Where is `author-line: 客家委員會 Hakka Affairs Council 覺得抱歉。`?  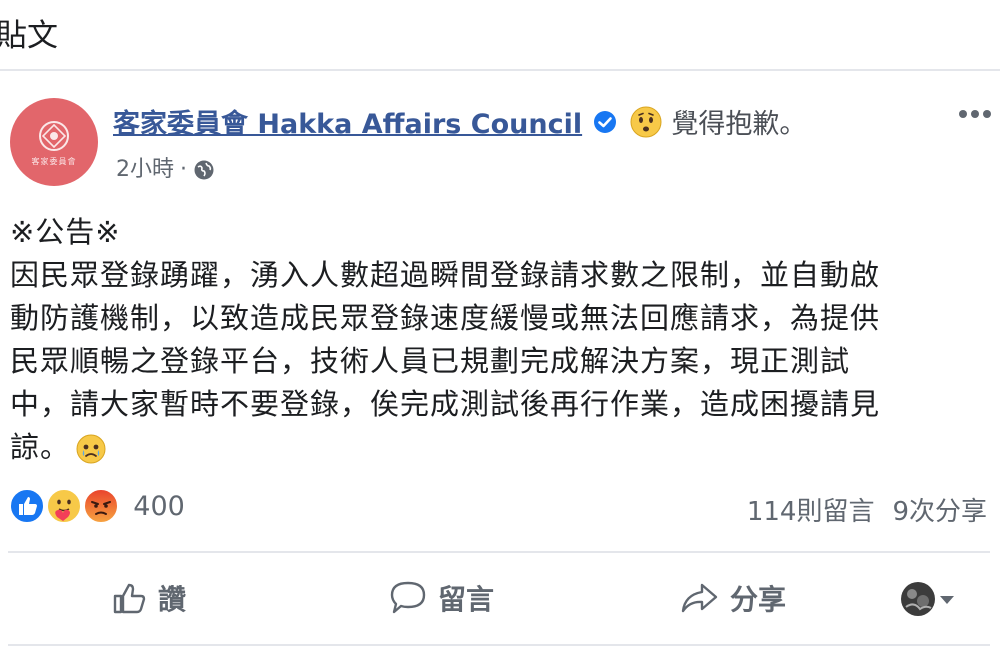
author-line: 客家委員會 Hakka Affairs Council 覺得抱歉。 is located at coordinates (459, 122).